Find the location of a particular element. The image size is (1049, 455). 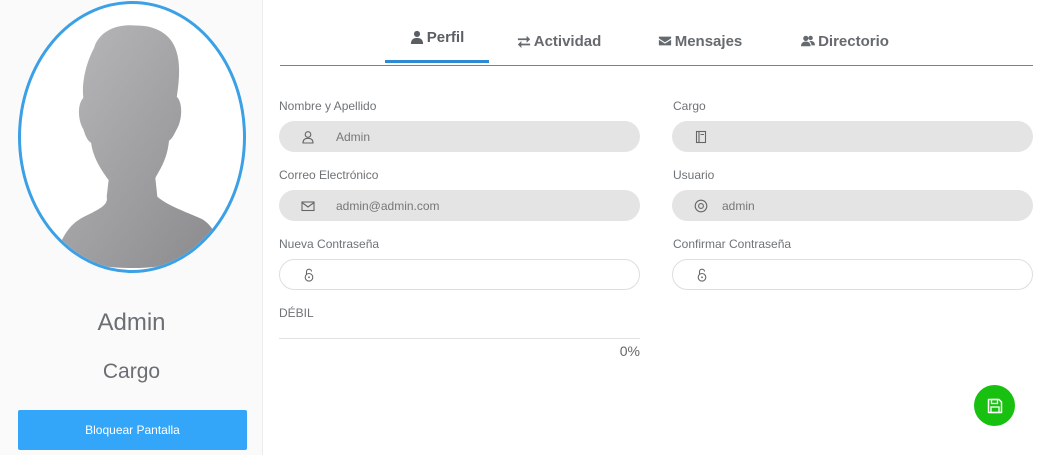

at-sign-icon is located at coordinates (701, 206).